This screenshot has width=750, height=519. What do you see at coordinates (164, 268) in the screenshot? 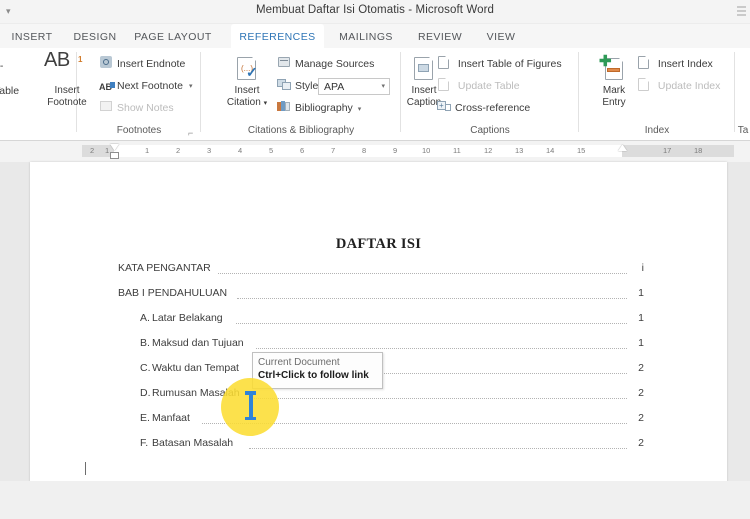
I see `toc-entry-label: KATA PENGANTAR` at bounding box center [164, 268].